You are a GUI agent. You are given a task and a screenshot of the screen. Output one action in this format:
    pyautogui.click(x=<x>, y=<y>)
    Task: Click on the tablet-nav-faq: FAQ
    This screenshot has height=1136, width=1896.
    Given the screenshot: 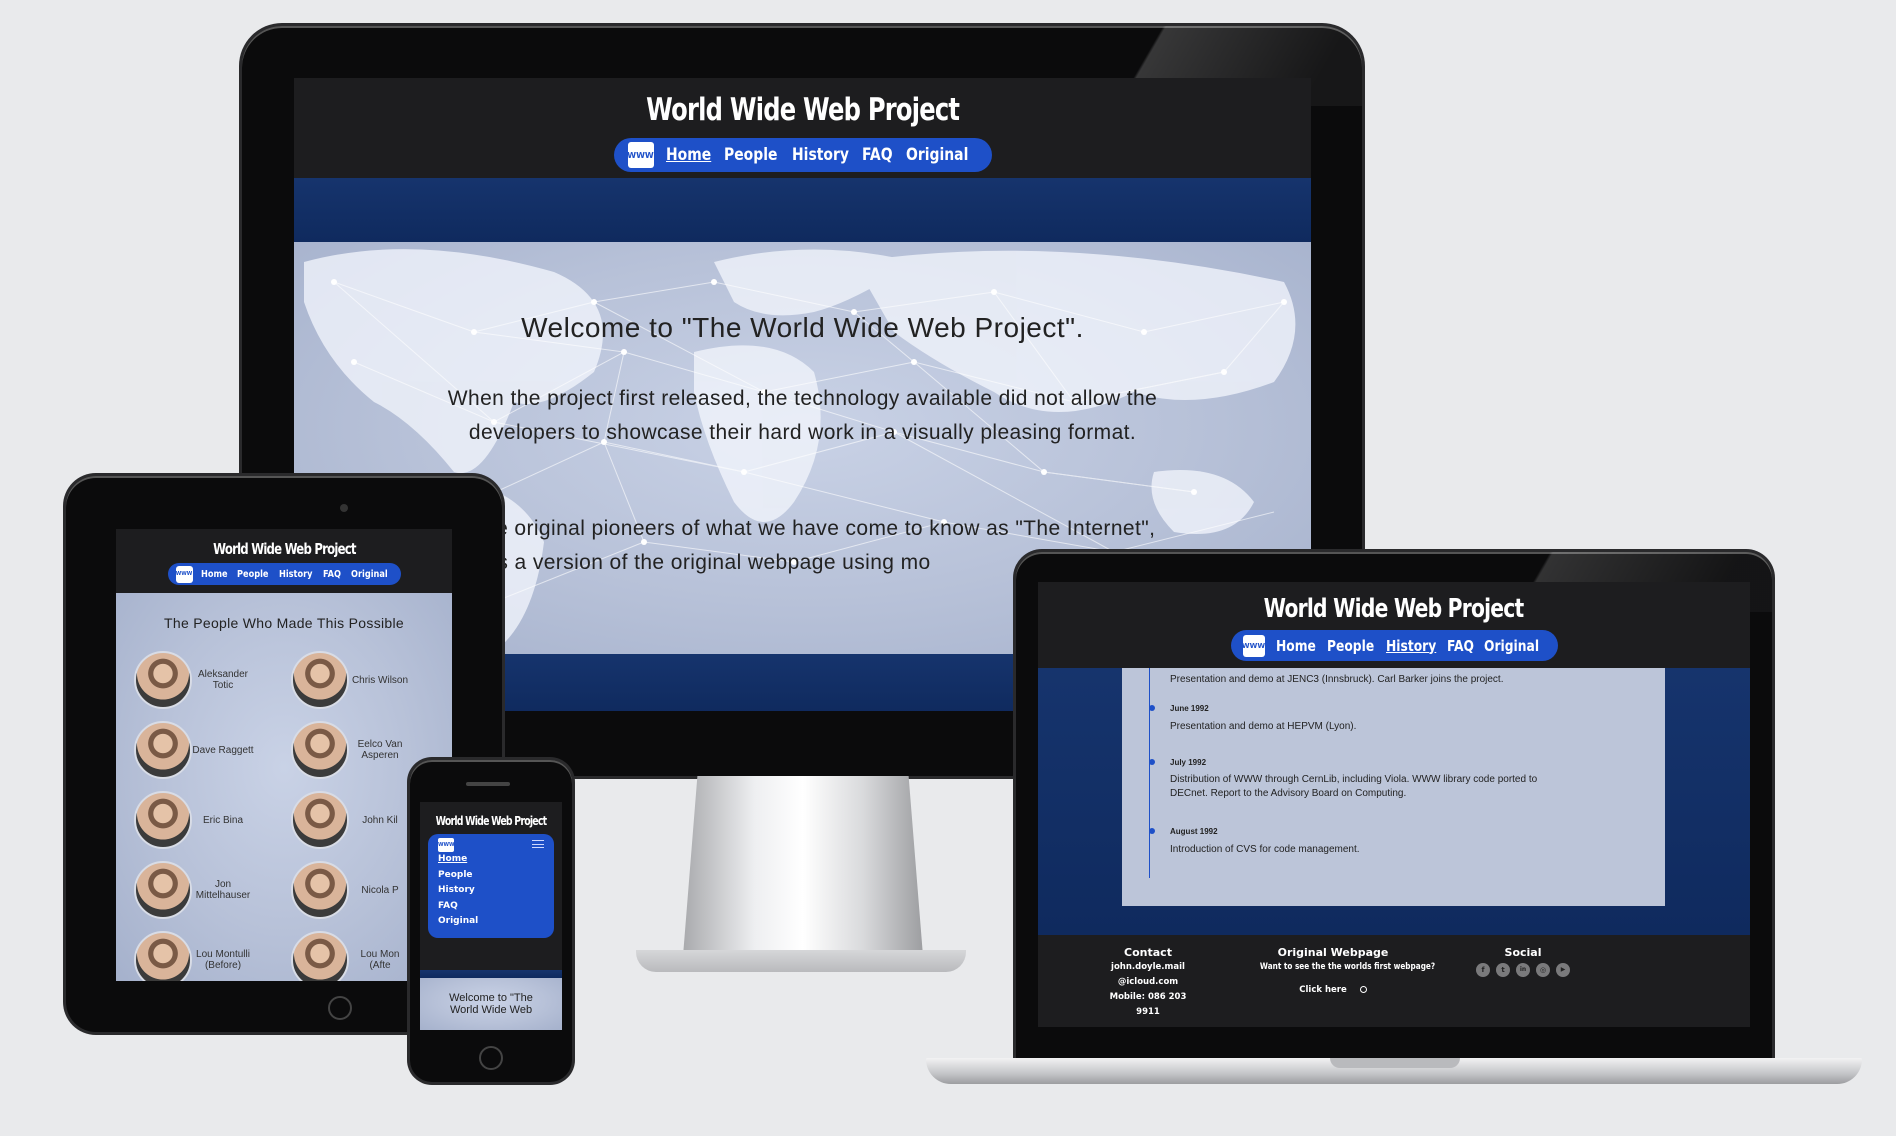 What is the action you would take?
    pyautogui.click(x=333, y=574)
    